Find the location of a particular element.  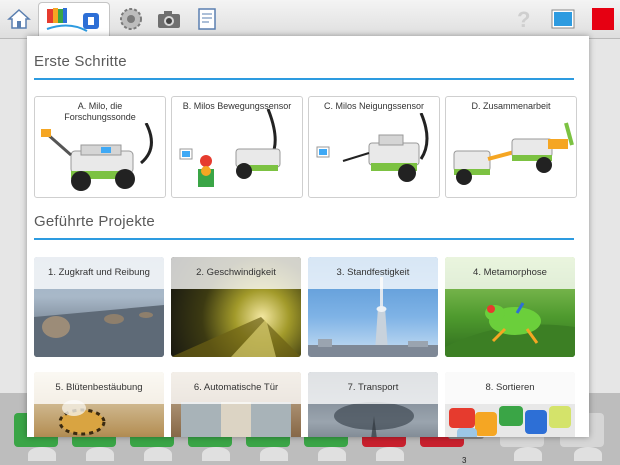

camera-button is located at coordinates (169, 19).